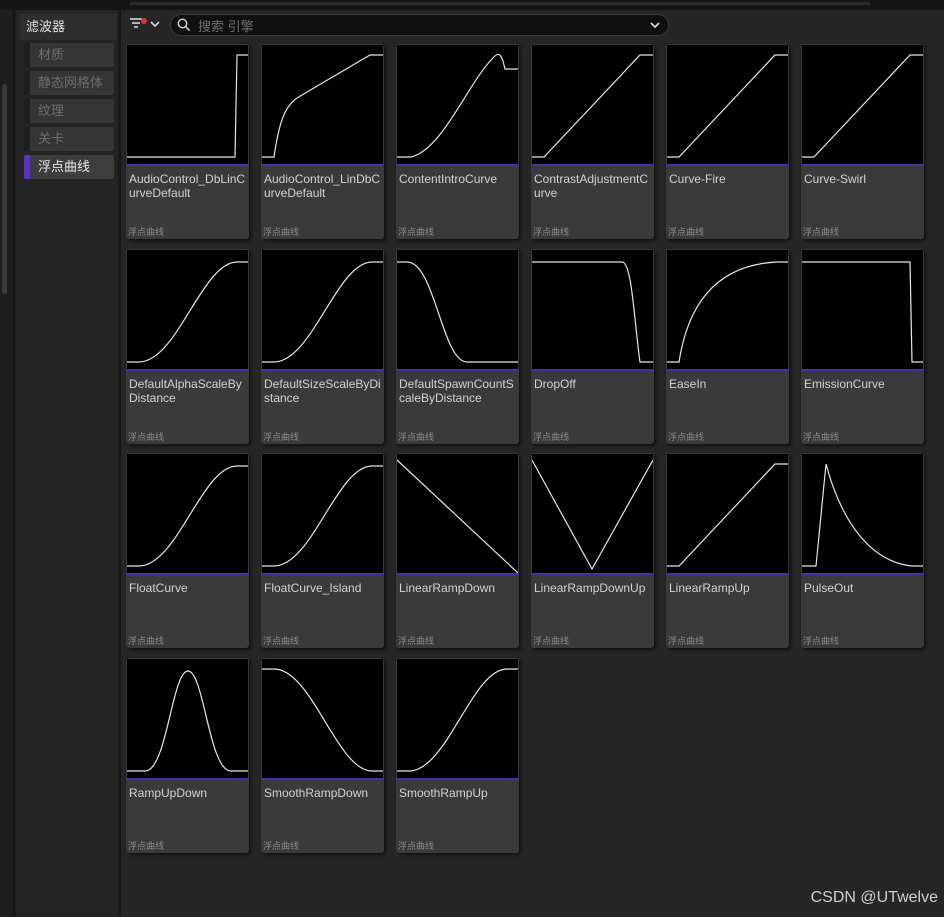  Describe the element at coordinates (316, 793) in the screenshot. I see `asset-name: SmoothRampDown` at that location.